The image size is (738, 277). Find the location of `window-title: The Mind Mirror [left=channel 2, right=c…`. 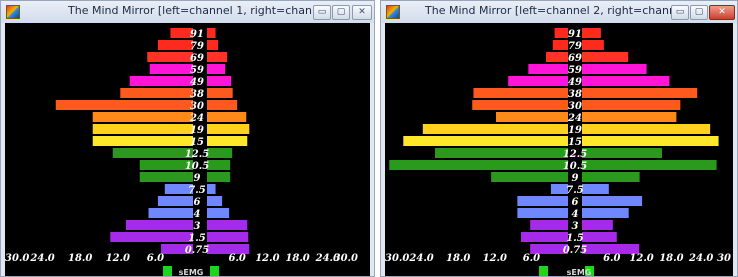

window-title: The Mind Mirror [left=channel 2, right=c… is located at coordinates (563, 10).